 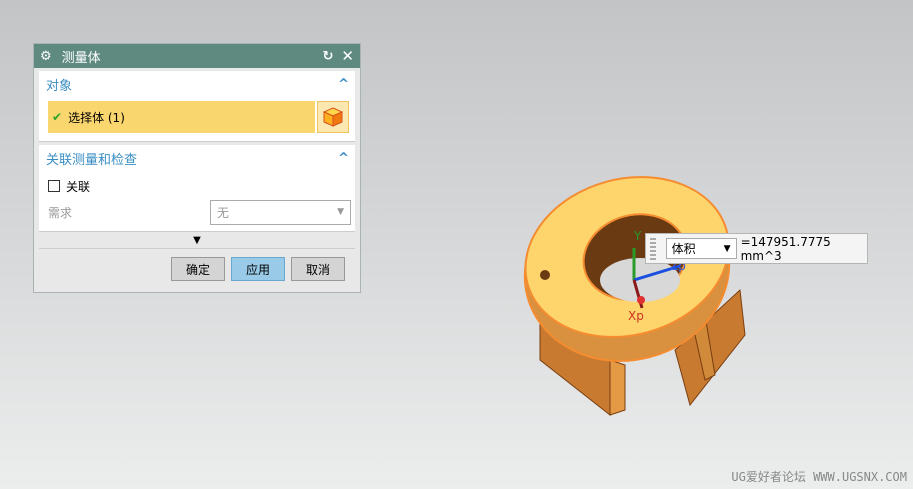 I want to click on expand-more-button: ▼, so click(x=197, y=240).